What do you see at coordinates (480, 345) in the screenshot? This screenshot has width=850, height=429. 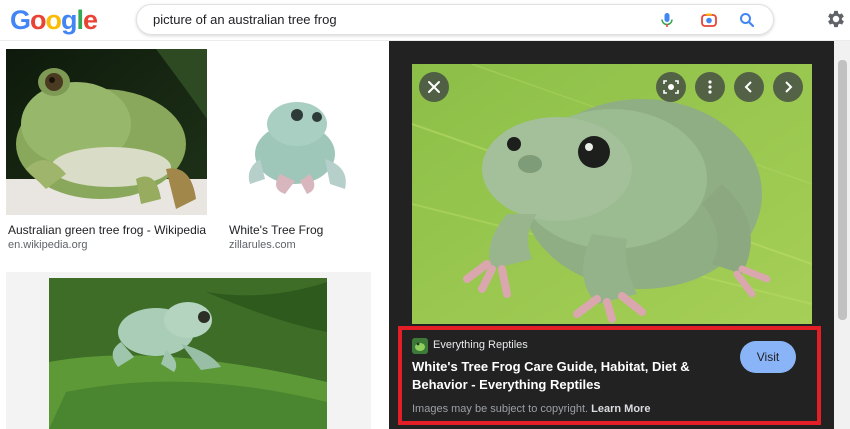 I see `source-name: Everything Reptiles` at bounding box center [480, 345].